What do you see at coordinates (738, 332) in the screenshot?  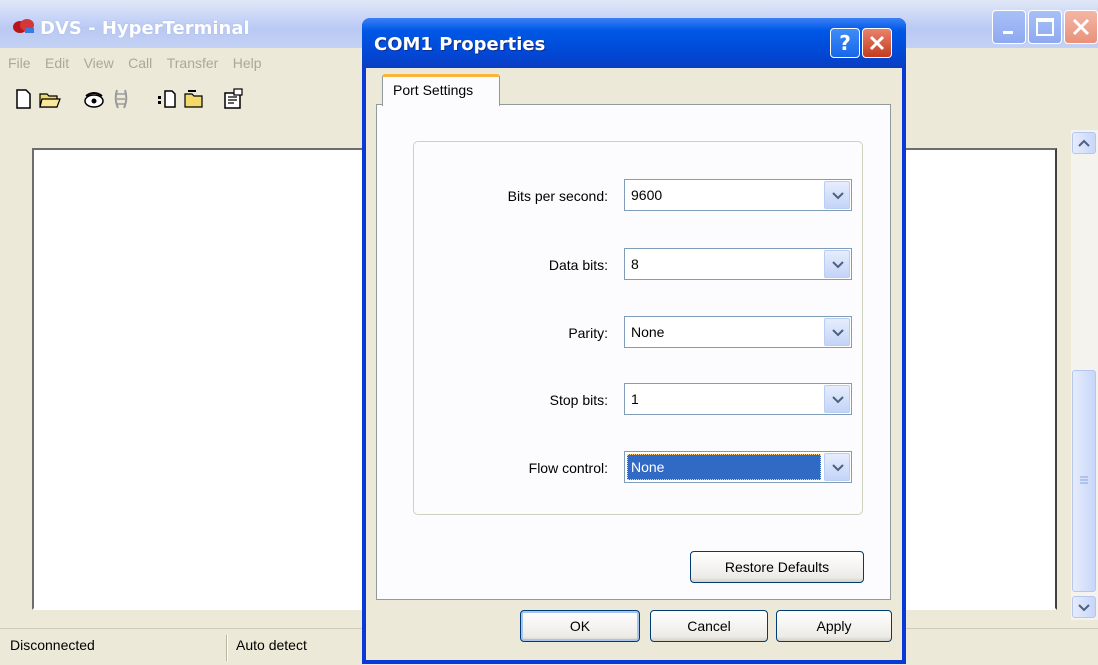 I see `parity-select: None` at bounding box center [738, 332].